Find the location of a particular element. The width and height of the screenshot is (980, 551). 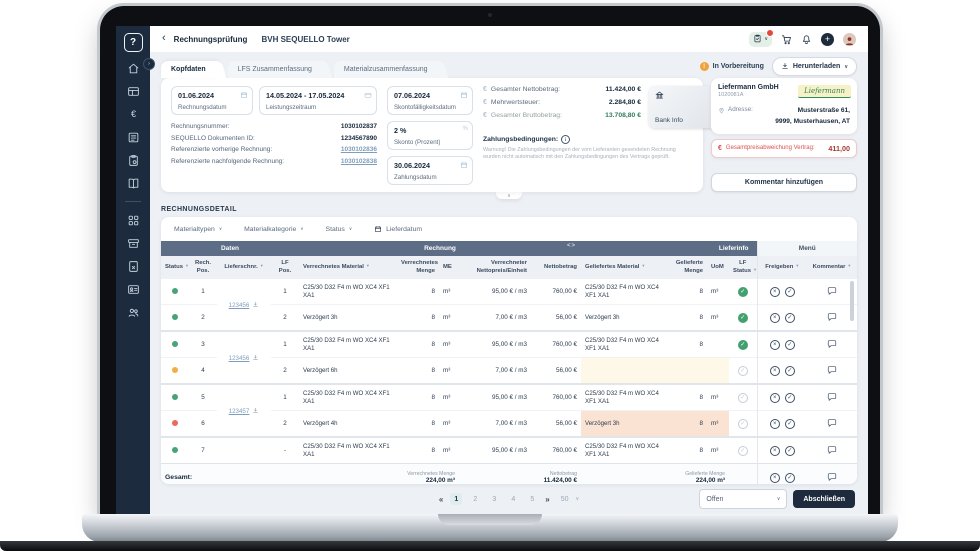

download-button: Herunterladen ∨ is located at coordinates (814, 66).